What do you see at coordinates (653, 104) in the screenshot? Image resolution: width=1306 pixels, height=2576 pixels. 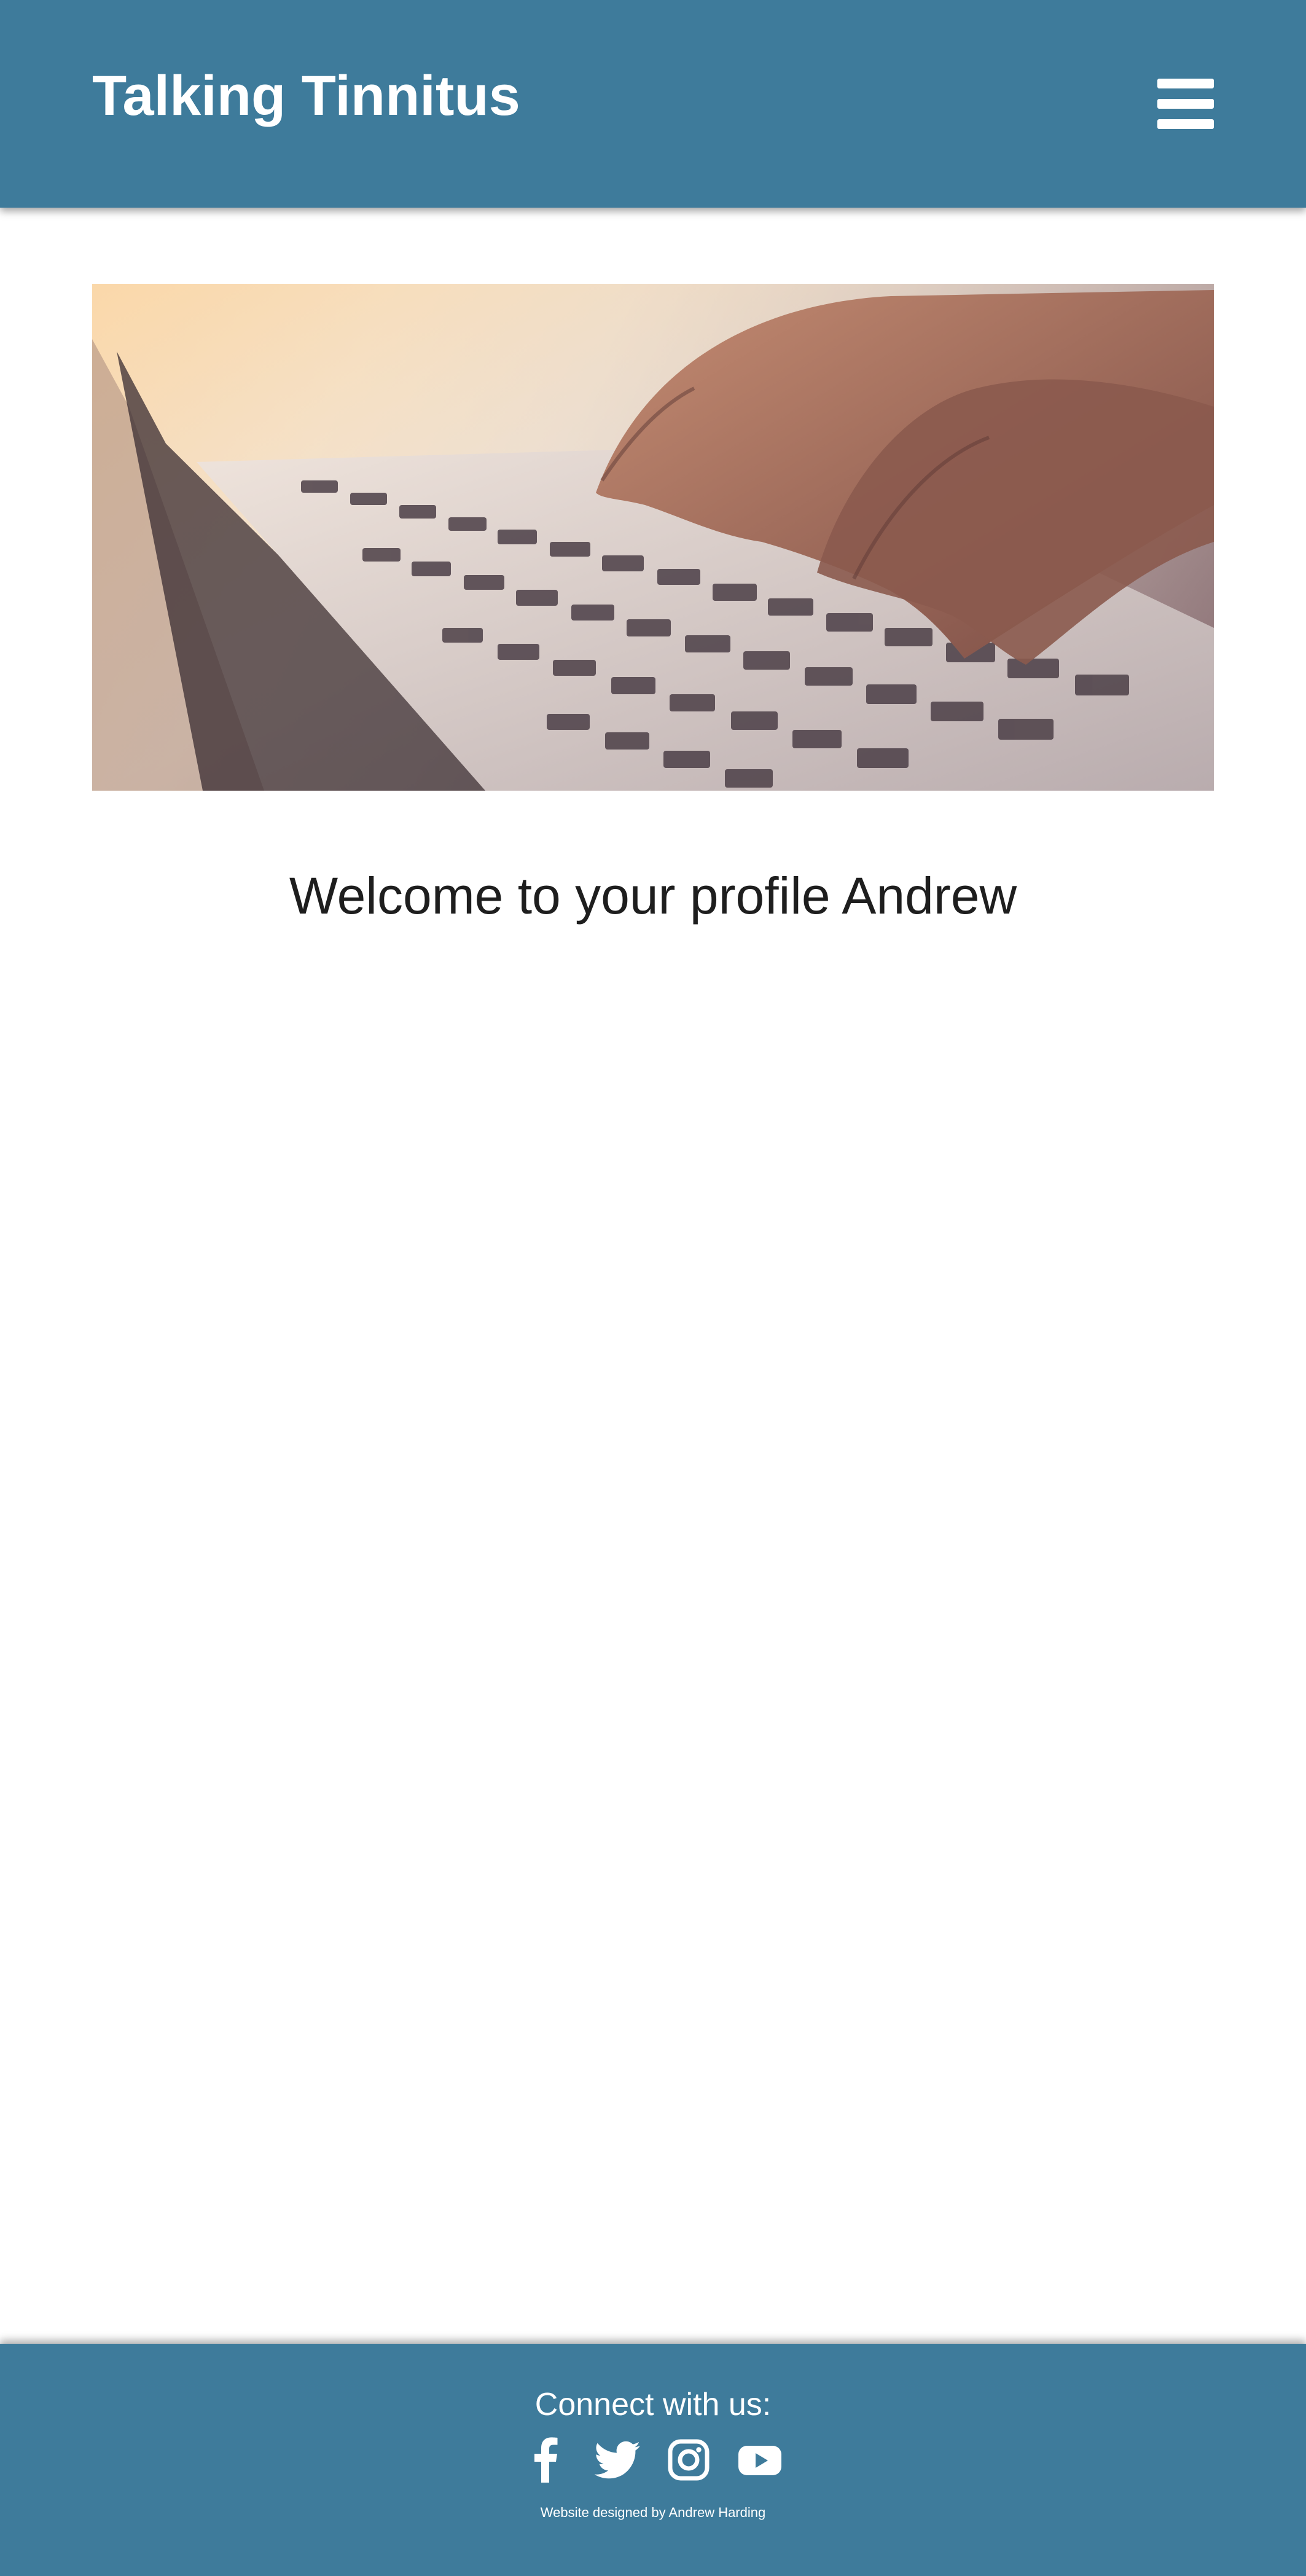 I see `site-header: Talking Tinnitus` at bounding box center [653, 104].